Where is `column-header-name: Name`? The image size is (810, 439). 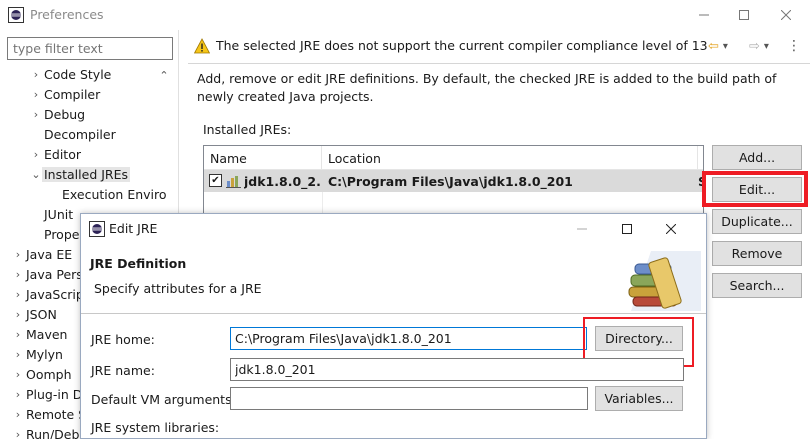 column-header-name: Name is located at coordinates (263, 158).